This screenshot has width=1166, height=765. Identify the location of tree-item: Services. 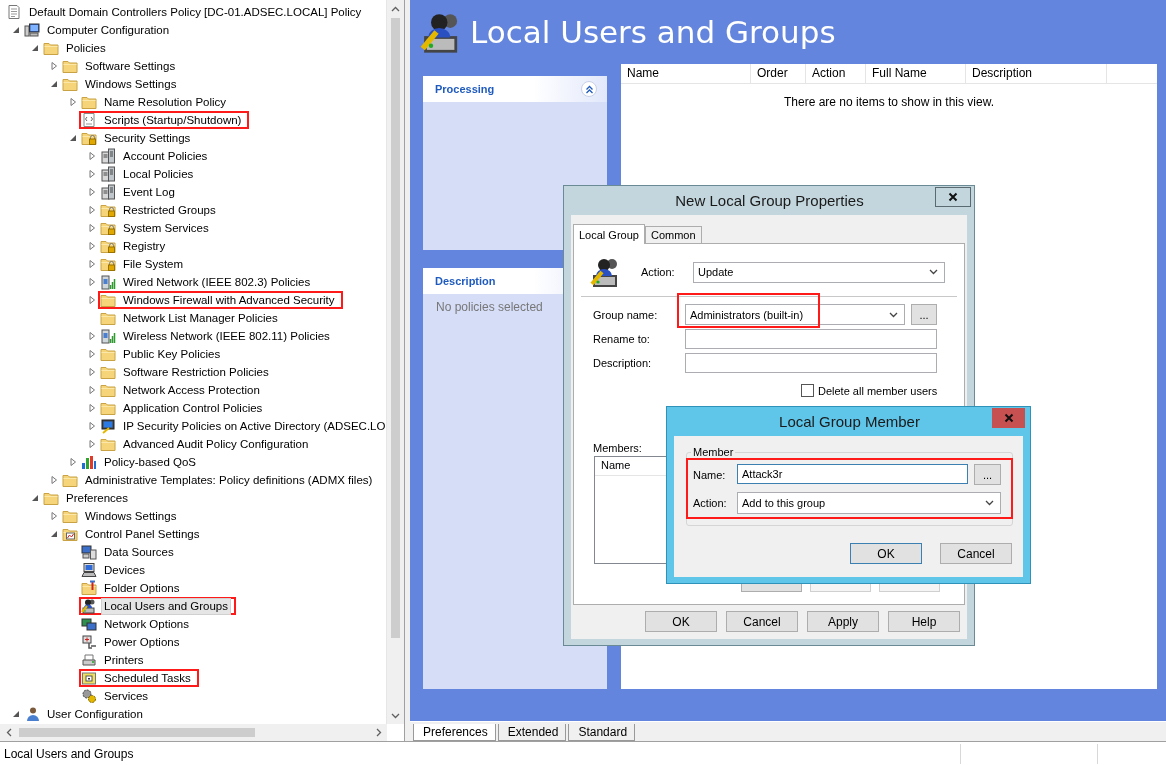
(126, 696).